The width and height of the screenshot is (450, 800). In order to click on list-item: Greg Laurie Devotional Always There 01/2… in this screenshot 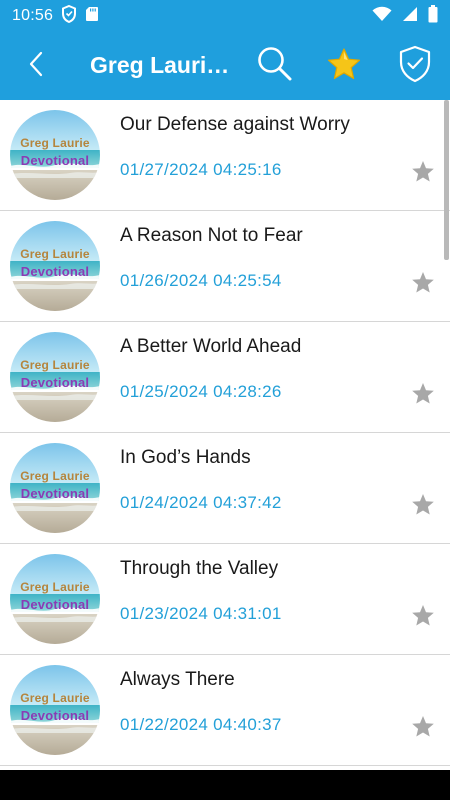, I will do `click(225, 710)`.